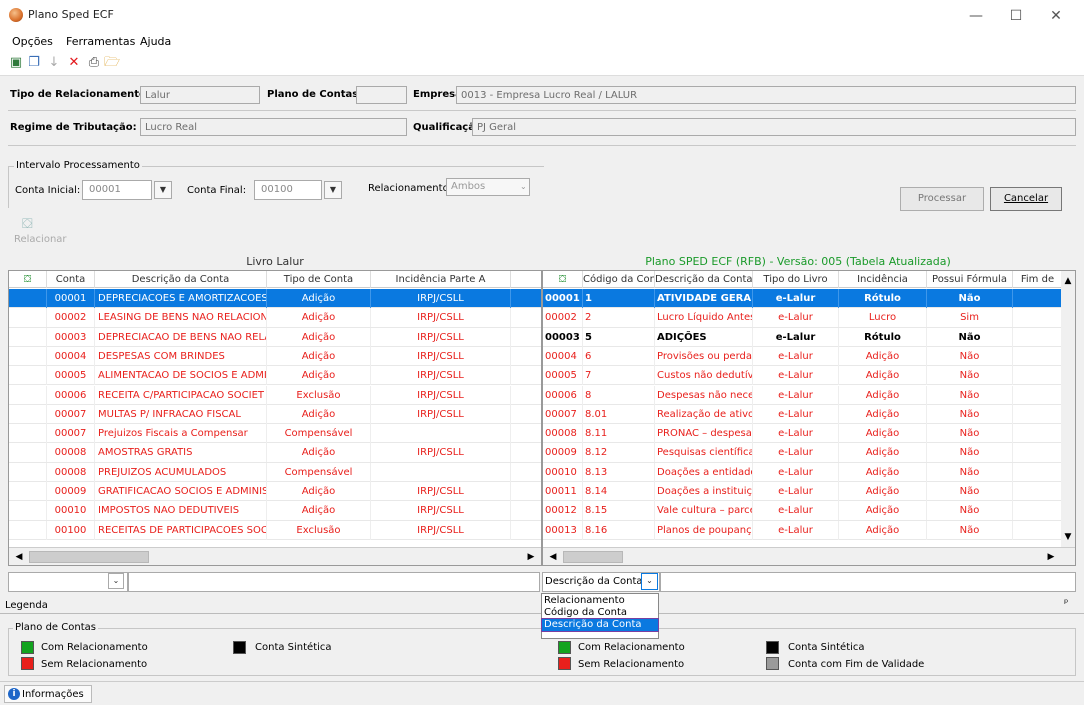 The width and height of the screenshot is (1084, 705). Describe the element at coordinates (976, 16) in the screenshot. I see `minimize-button: —` at that location.